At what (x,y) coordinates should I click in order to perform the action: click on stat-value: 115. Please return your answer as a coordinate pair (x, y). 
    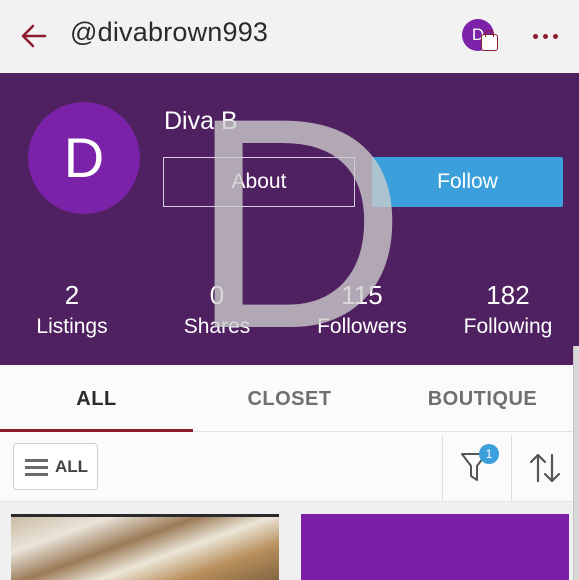
    Looking at the image, I should click on (362, 295).